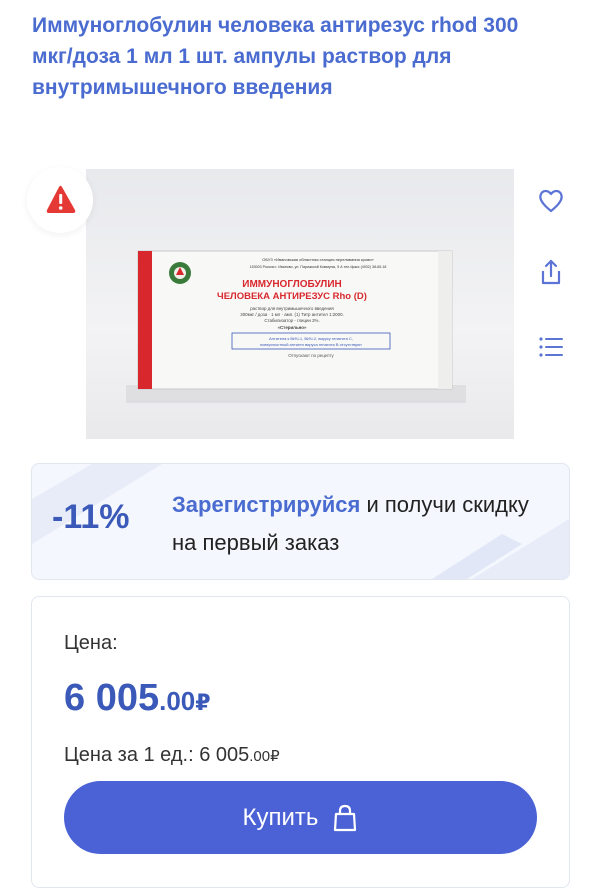 The image size is (600, 893). What do you see at coordinates (177, 701) in the screenshot?
I see `price-decimal: .00` at bounding box center [177, 701].